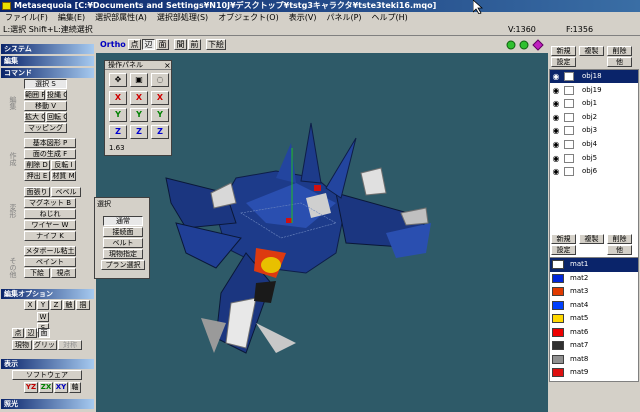 This screenshot has height=412, width=640. What do you see at coordinates (47, 294) in the screenshot?
I see `edit-option-header: 編集オプション` at bounding box center [47, 294].